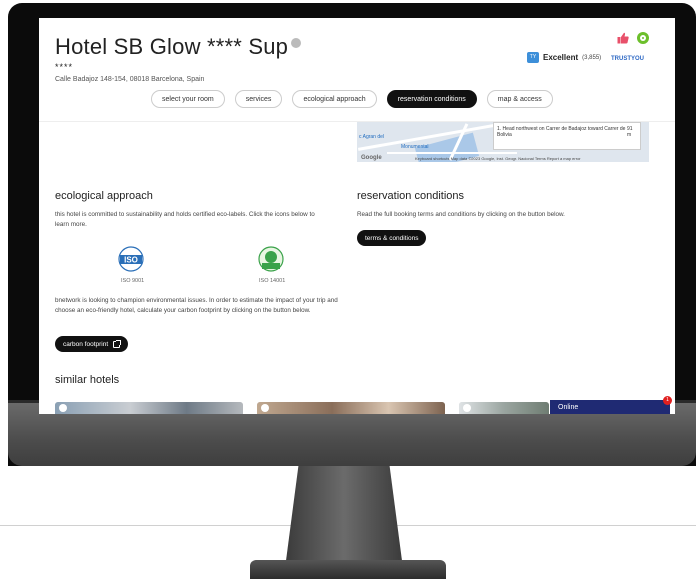 This screenshot has height=579, width=696. What do you see at coordinates (643, 38) in the screenshot?
I see `eco-leaf-icon` at bounding box center [643, 38].